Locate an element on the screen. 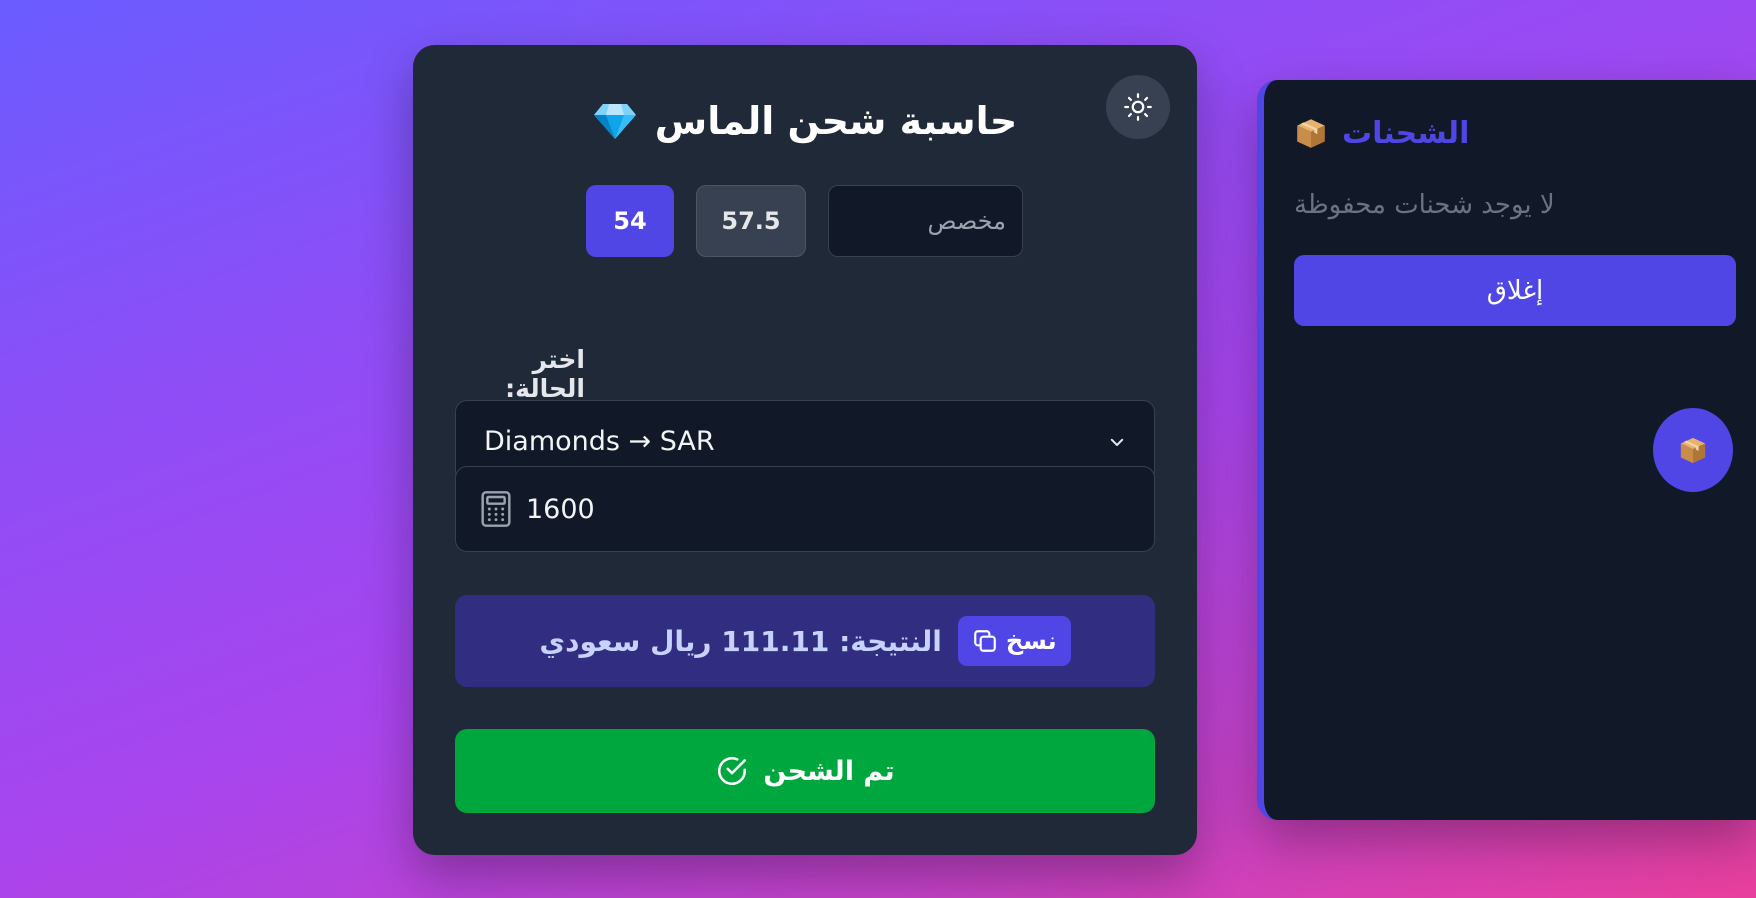  result-box: نسخ النتيجة: 111.11 ريال سعودي is located at coordinates (805, 641).